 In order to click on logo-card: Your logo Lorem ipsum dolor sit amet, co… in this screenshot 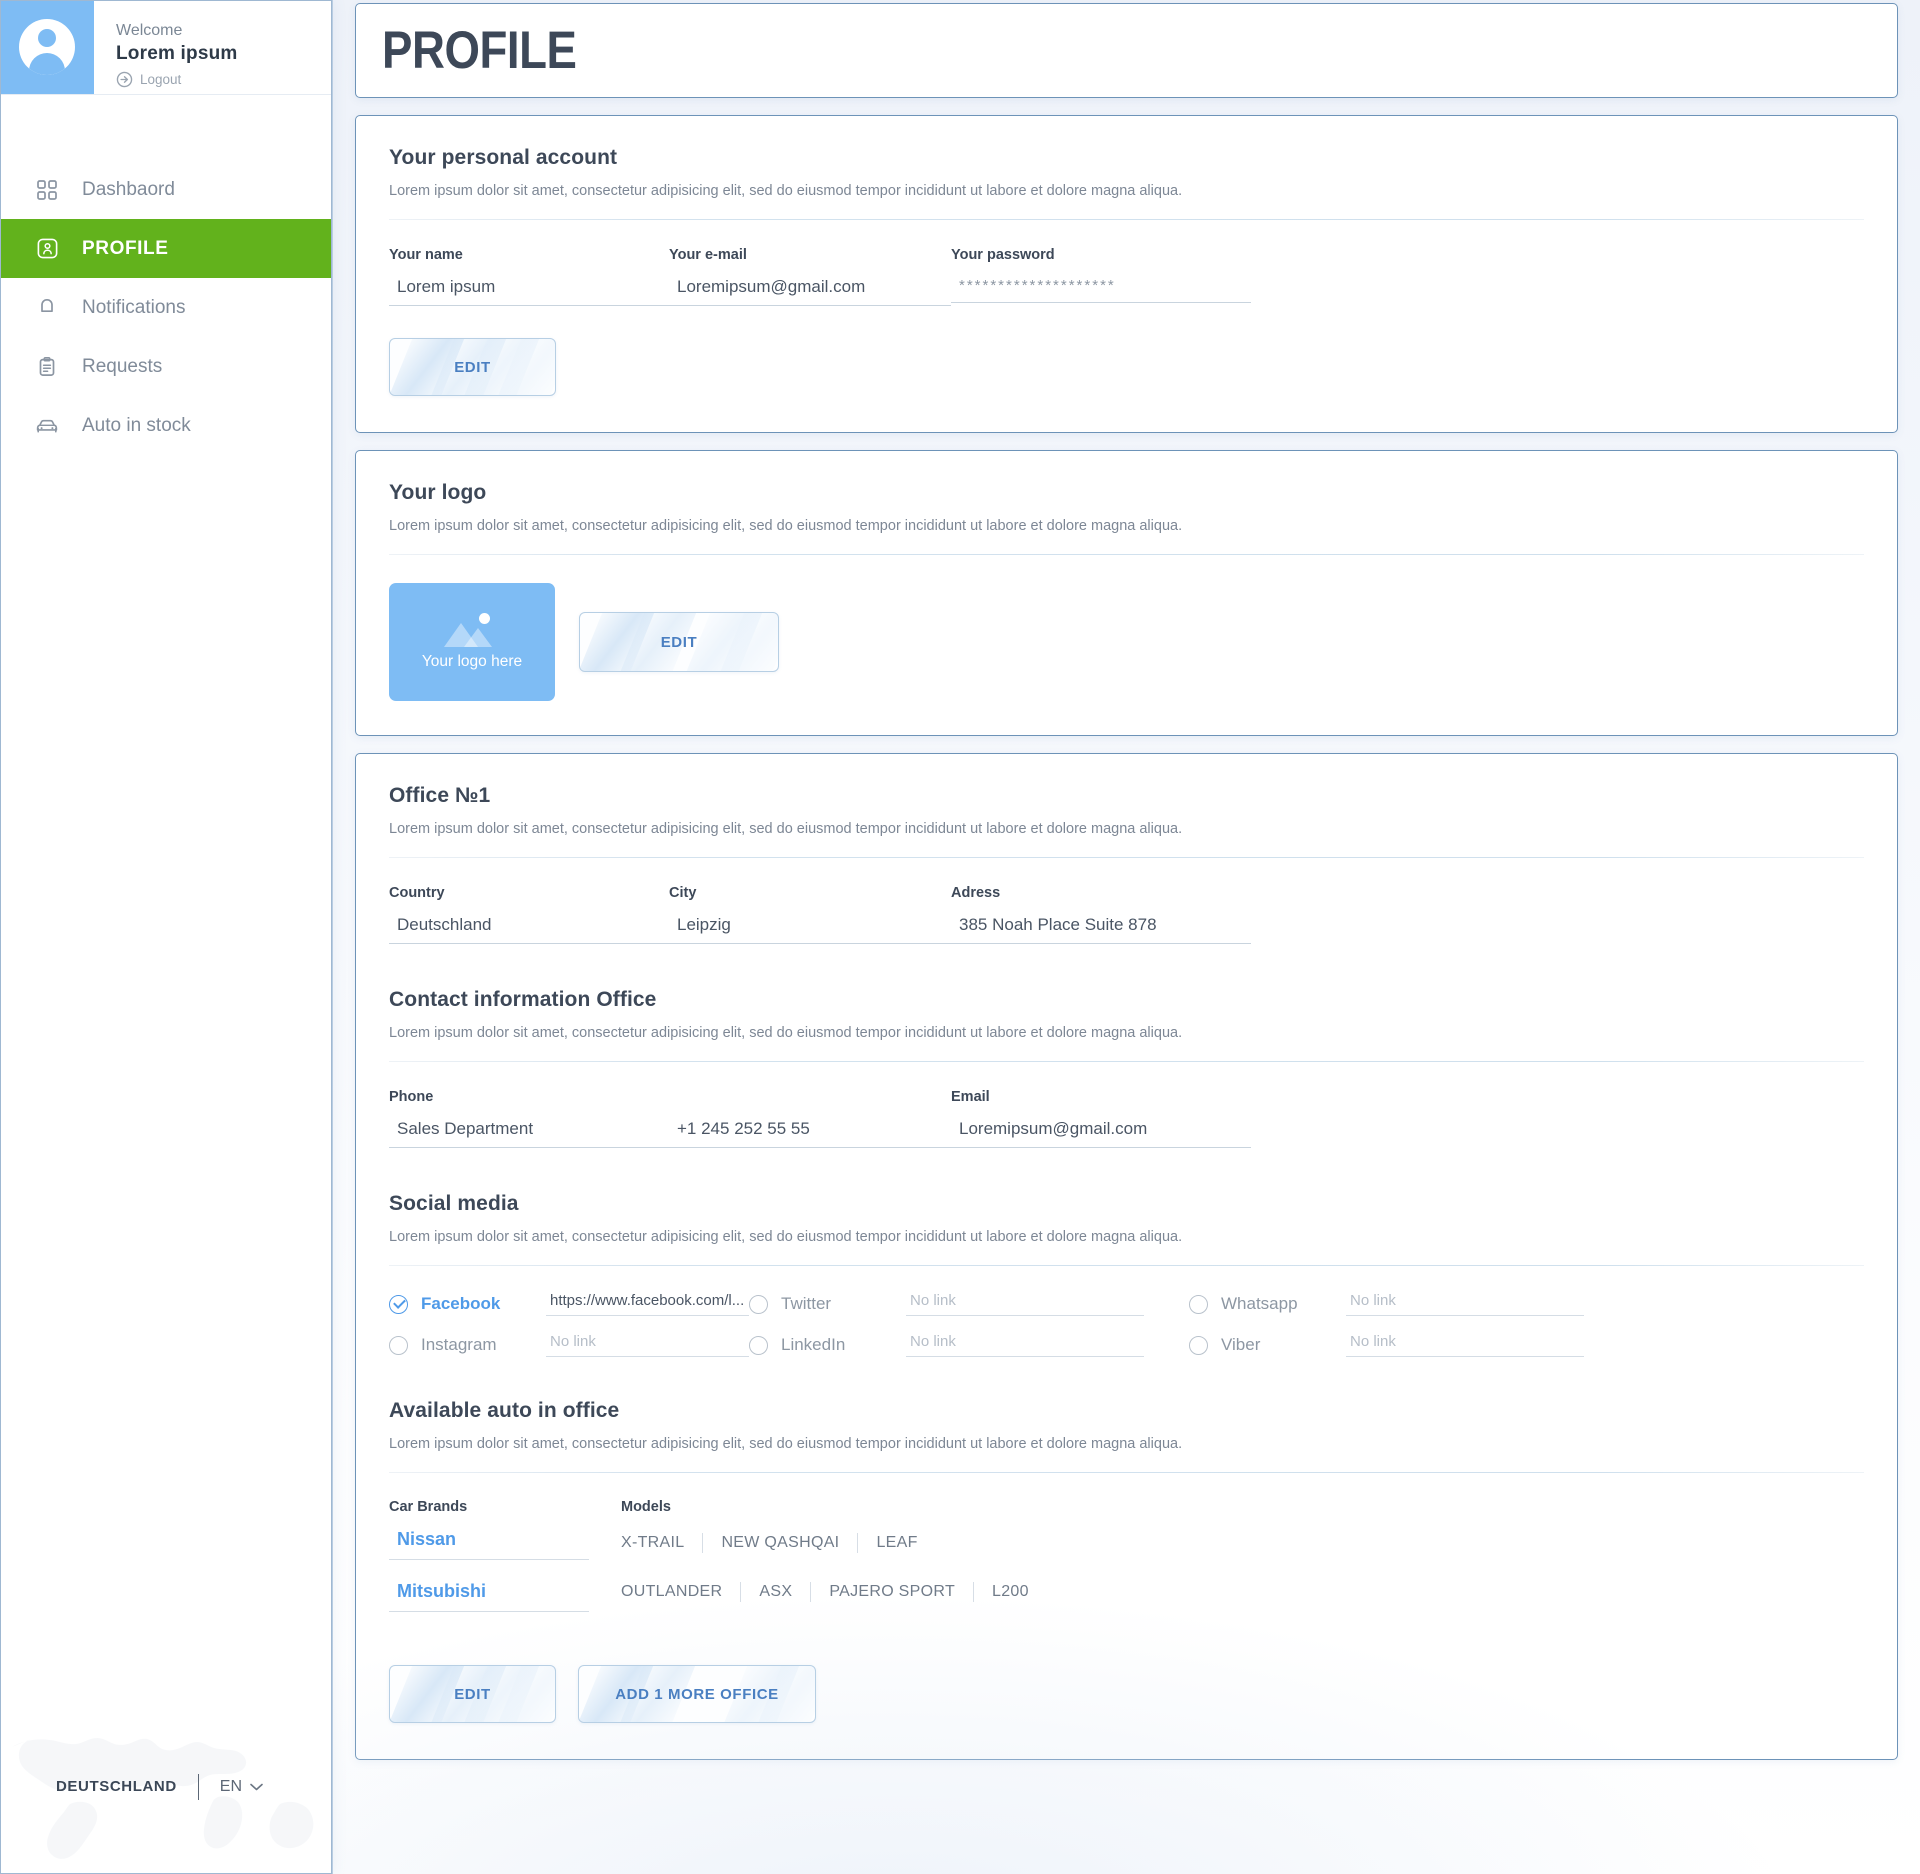, I will do `click(1126, 593)`.